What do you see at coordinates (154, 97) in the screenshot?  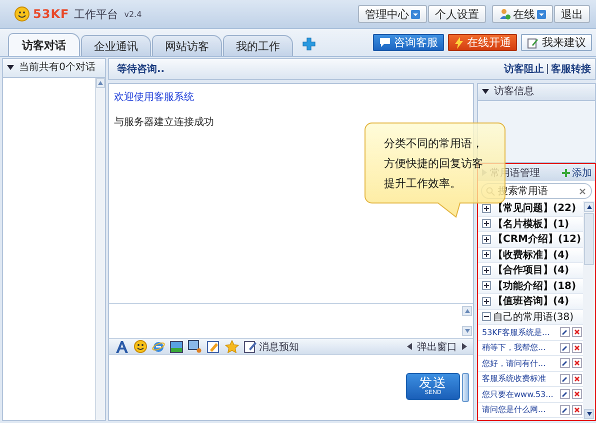 I see `chat-message: 欢迎使用客服系统` at bounding box center [154, 97].